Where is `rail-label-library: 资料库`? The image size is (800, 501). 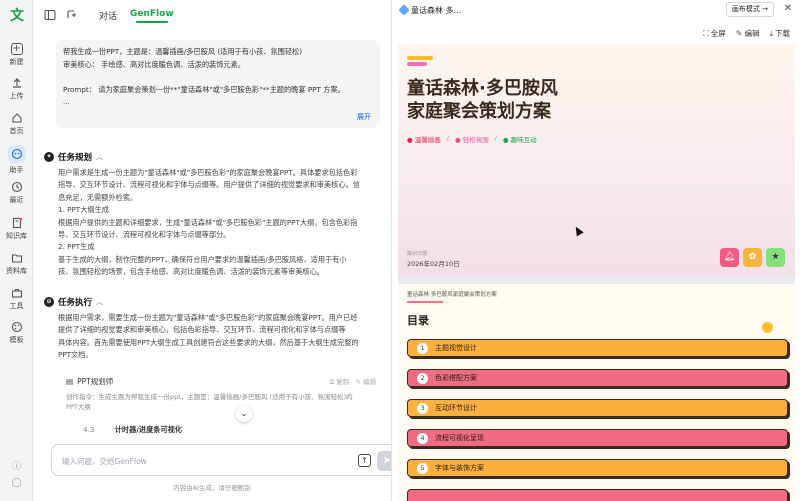 rail-label-library: 资料库 is located at coordinates (16, 271).